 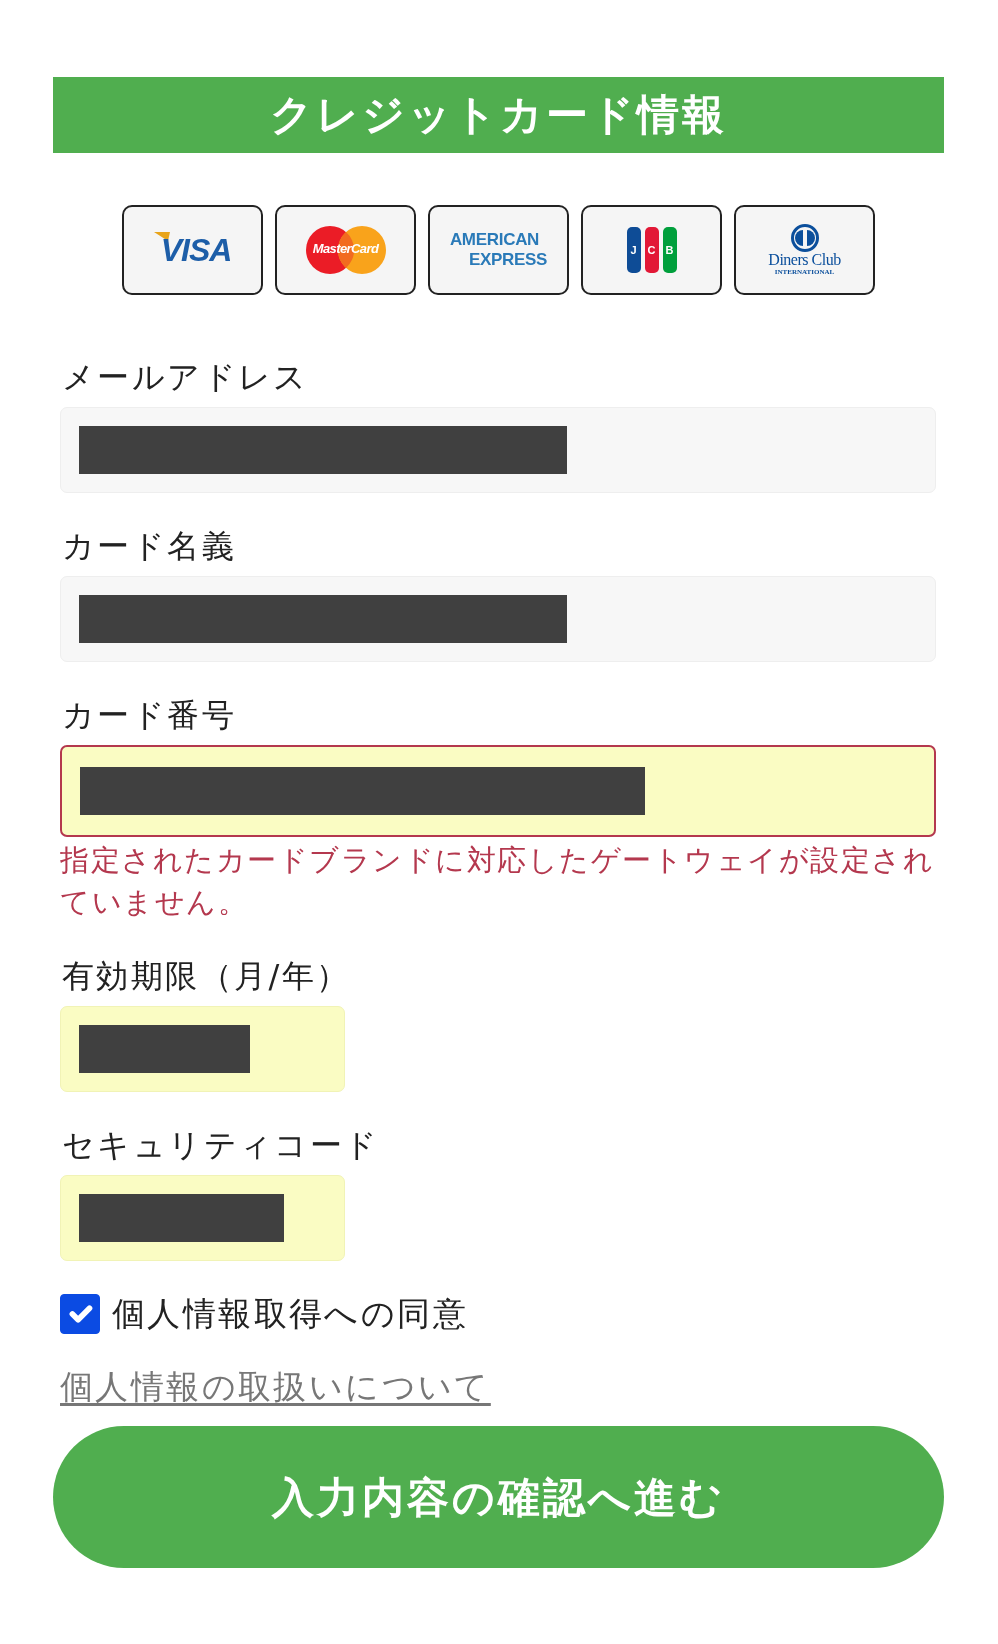 What do you see at coordinates (651, 250) in the screenshot?
I see `logo-letter-stripe: C` at bounding box center [651, 250].